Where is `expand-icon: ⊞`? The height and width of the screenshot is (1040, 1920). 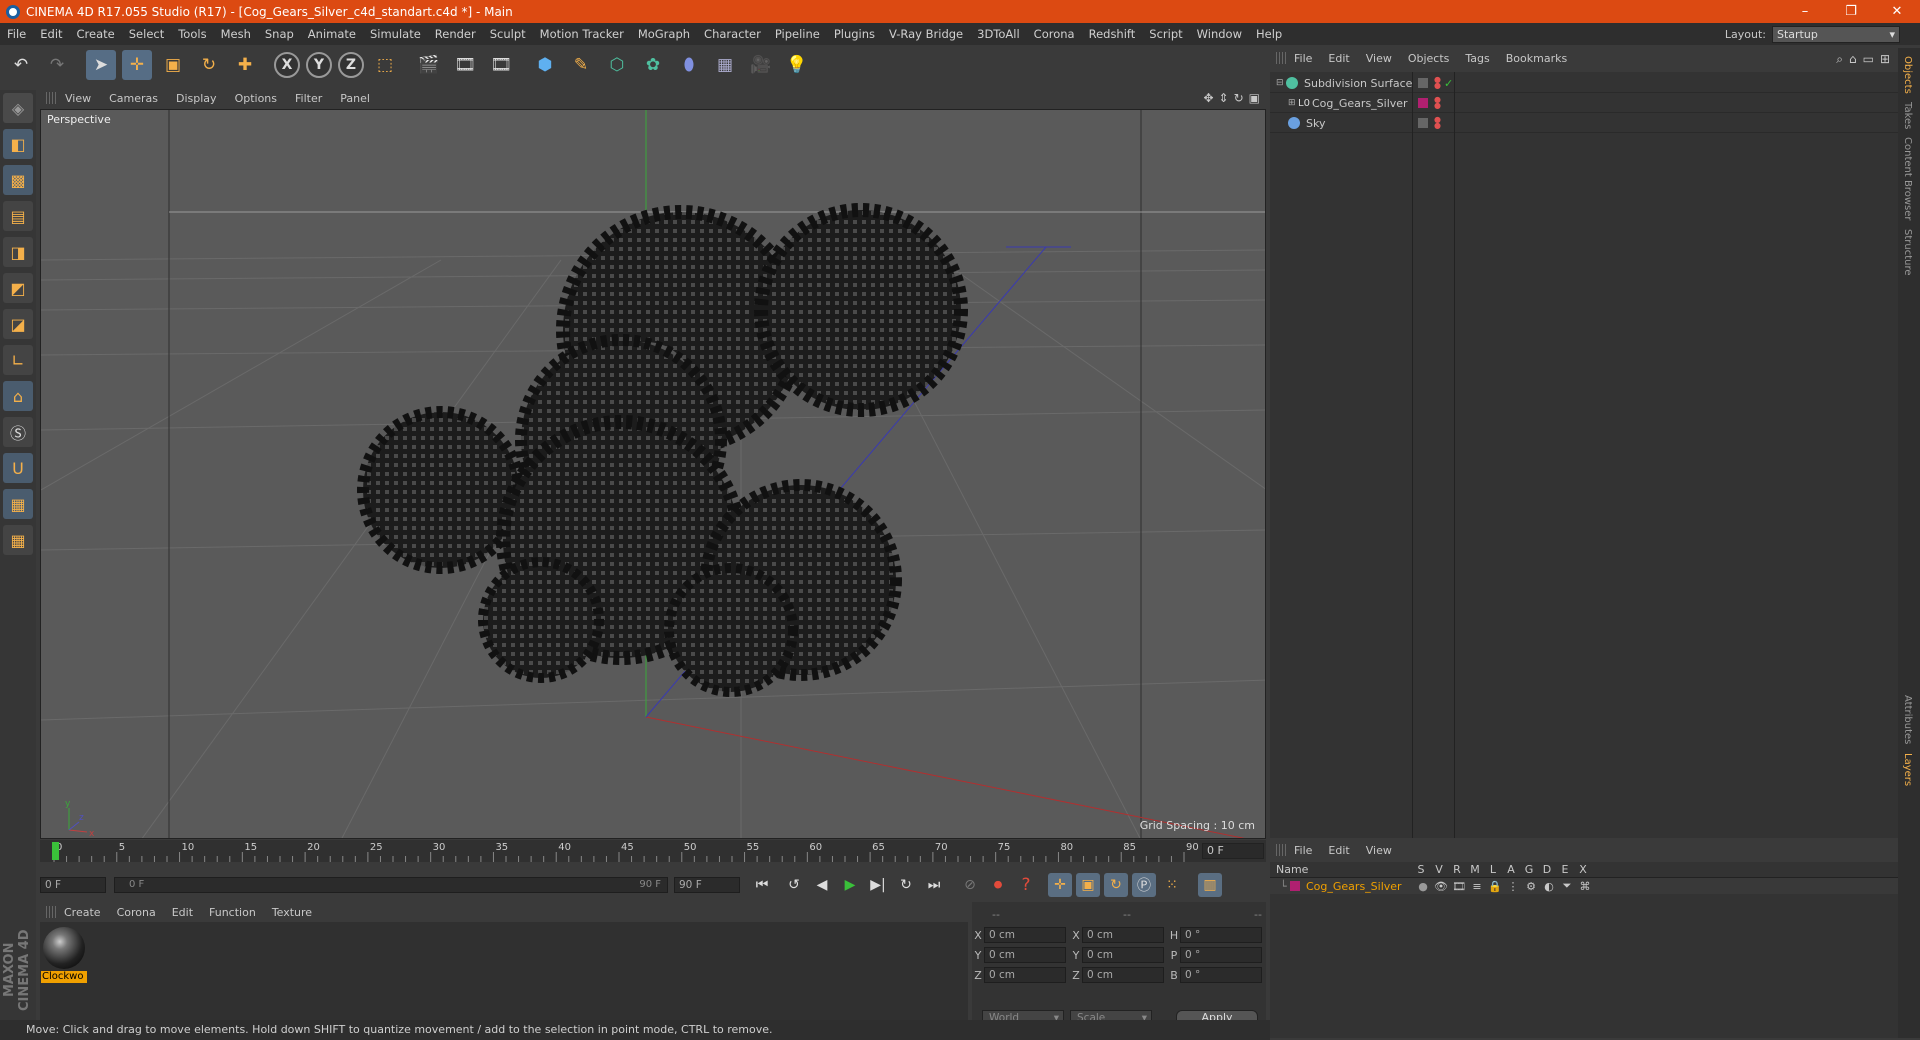
expand-icon: ⊞ is located at coordinates (1293, 103).